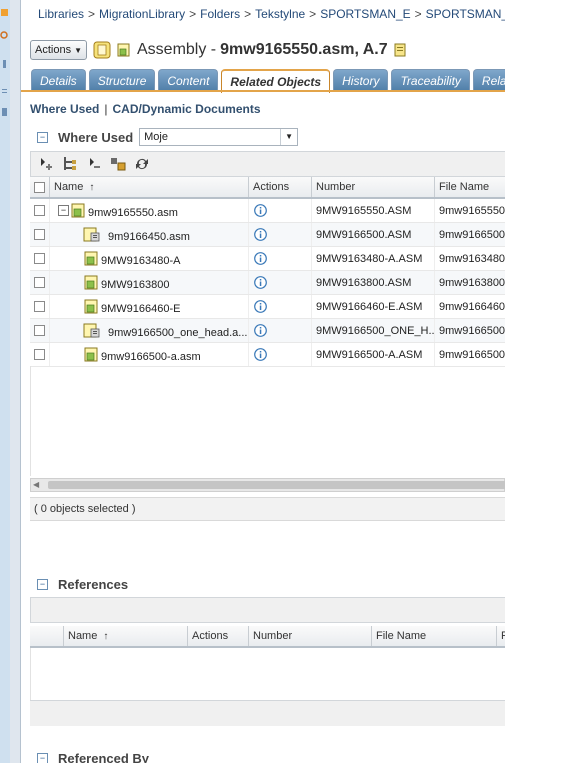 The image size is (562, 763). I want to click on tab-content: Content, so click(188, 80).